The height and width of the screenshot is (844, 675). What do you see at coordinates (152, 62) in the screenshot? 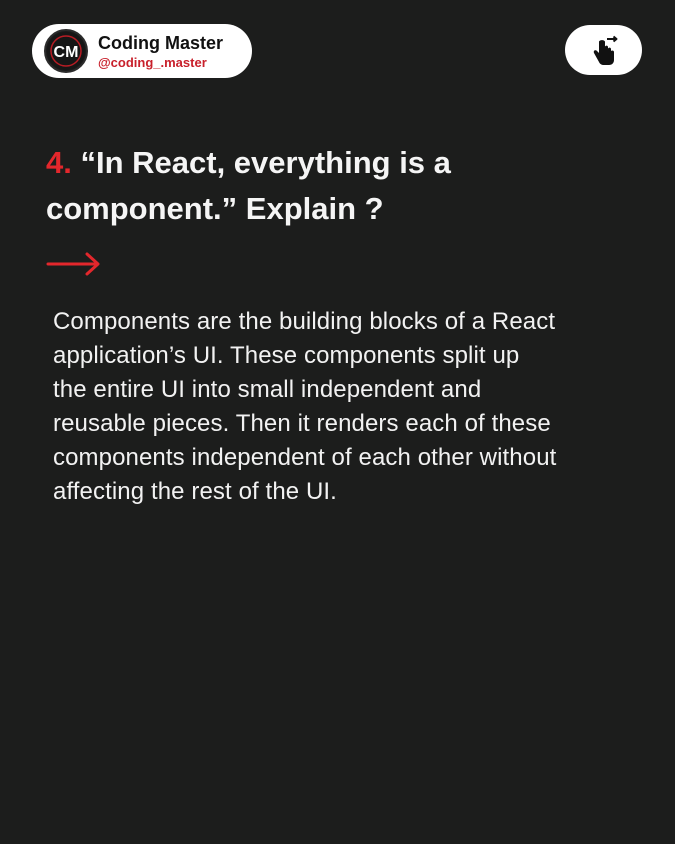
I see `profile-handle: @coding_.master` at bounding box center [152, 62].